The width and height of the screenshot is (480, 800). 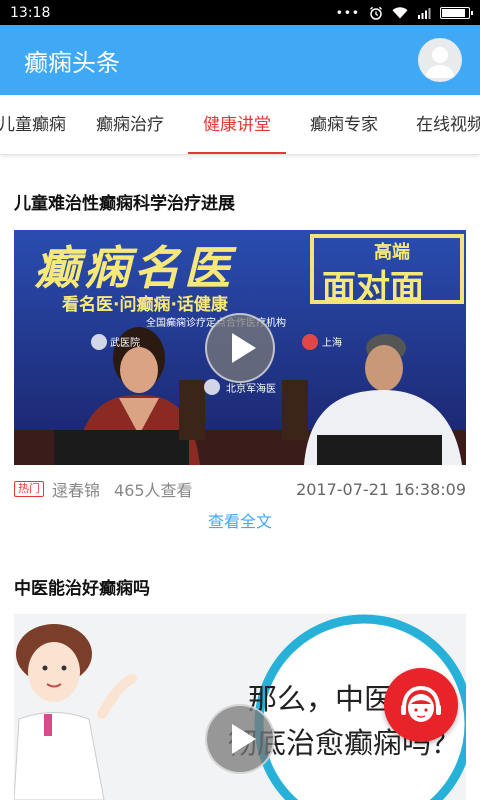 I want to click on avatar, so click(x=440, y=60).